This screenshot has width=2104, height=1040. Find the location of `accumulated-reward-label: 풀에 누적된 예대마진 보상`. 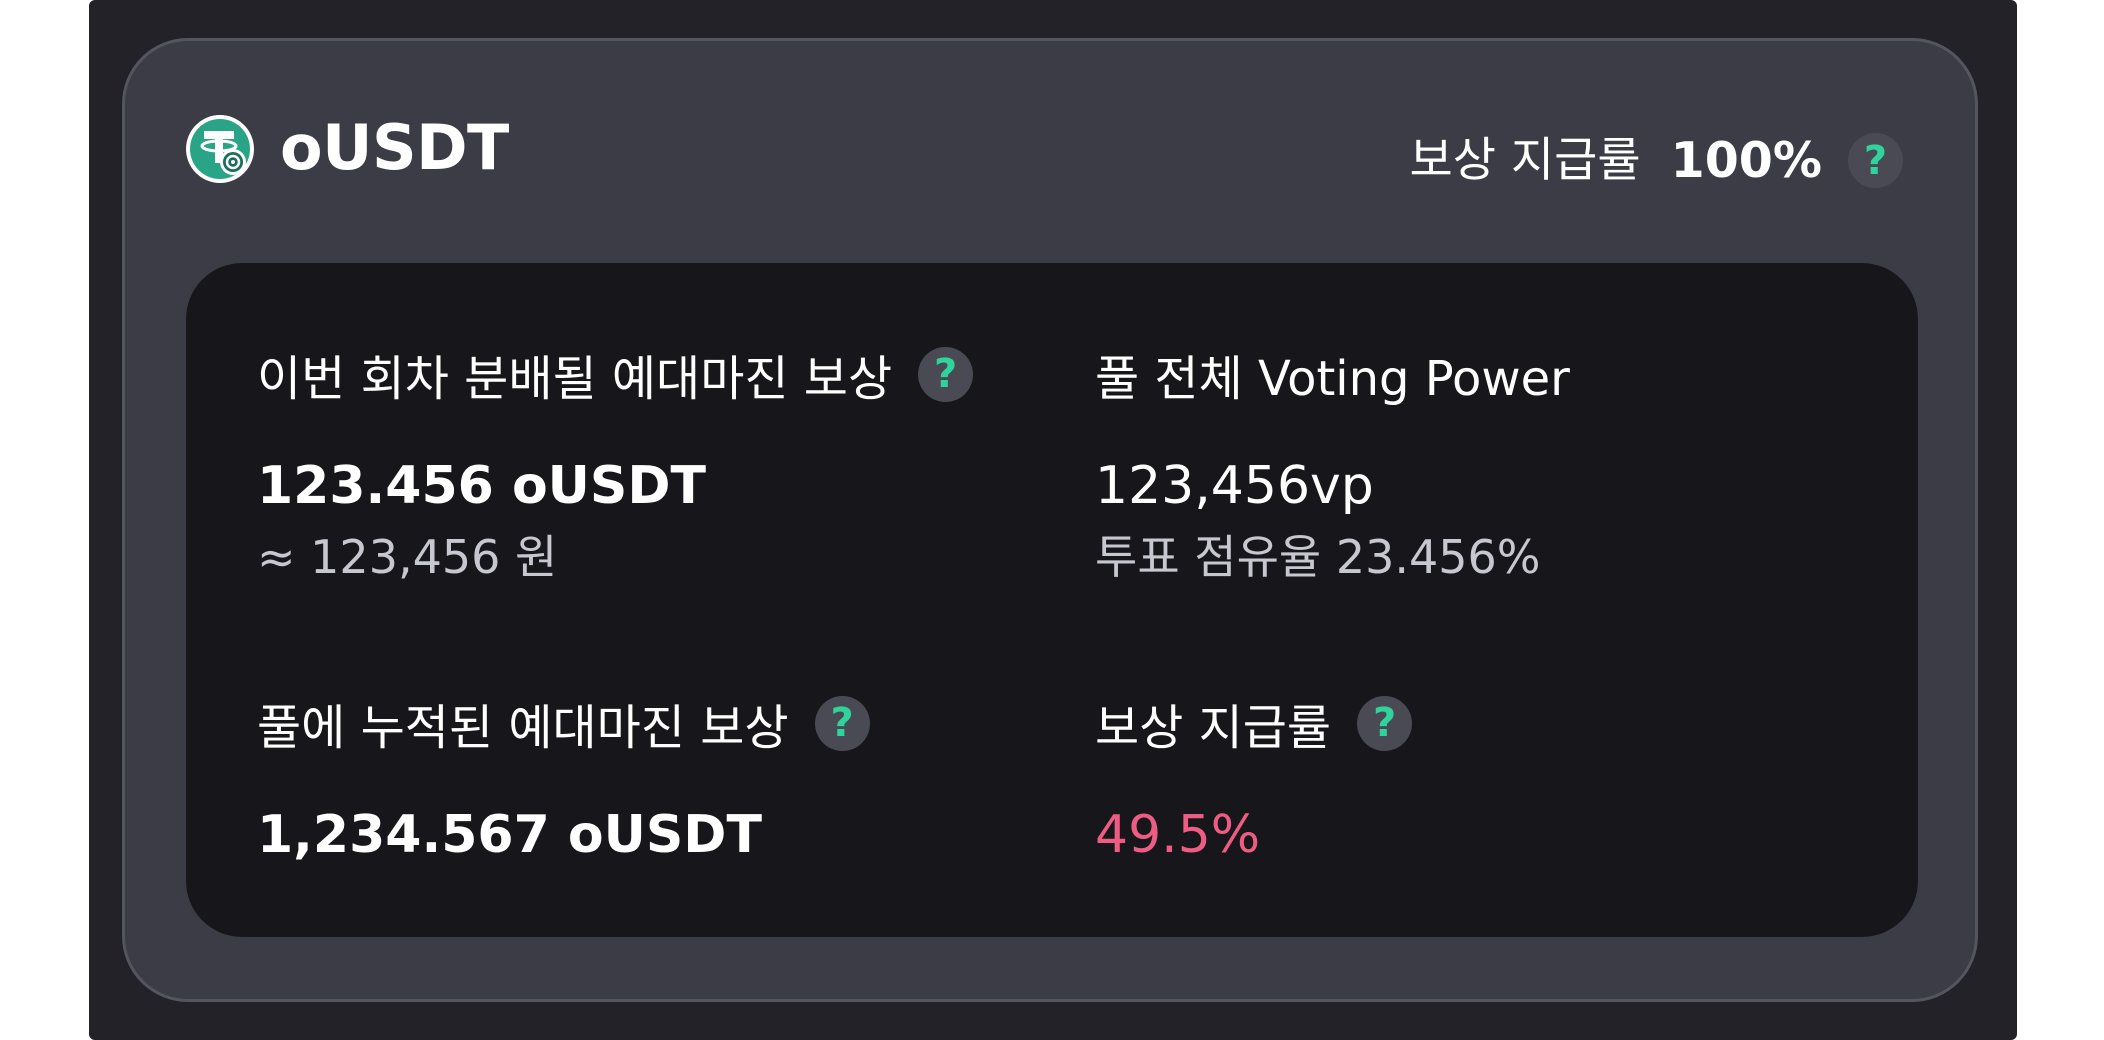

accumulated-reward-label: 풀에 누적된 예대마진 보상 is located at coordinates (523, 728).